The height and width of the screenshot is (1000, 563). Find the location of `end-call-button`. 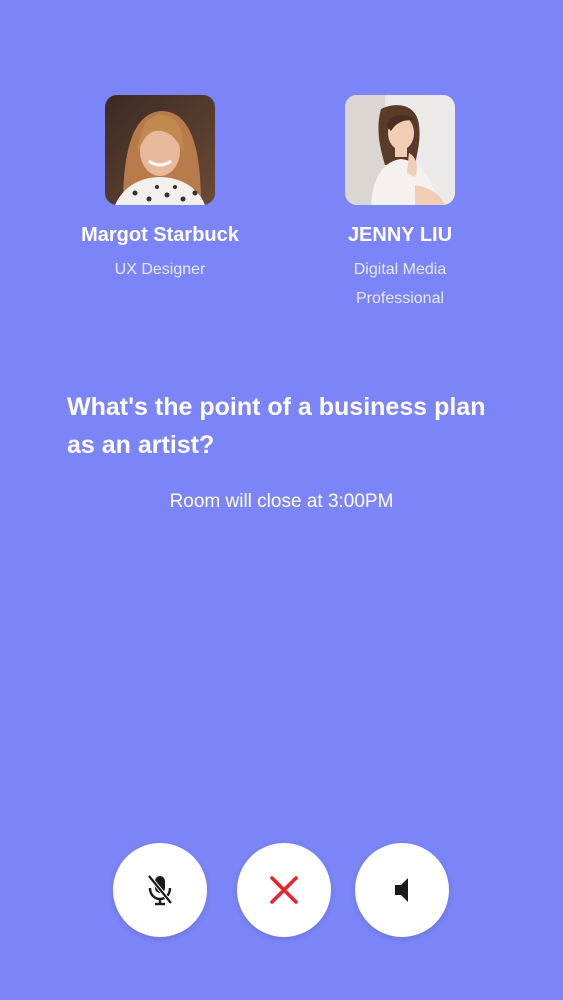

end-call-button is located at coordinates (284, 890).